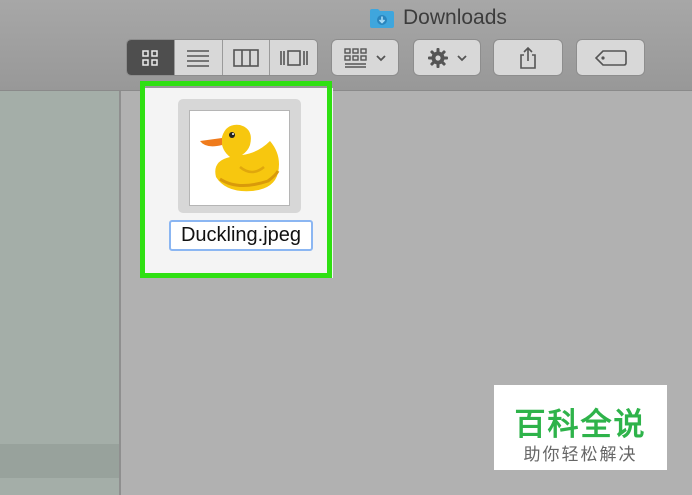 Image resolution: width=692 pixels, height=495 pixels. I want to click on list-view-icon, so click(198, 58).